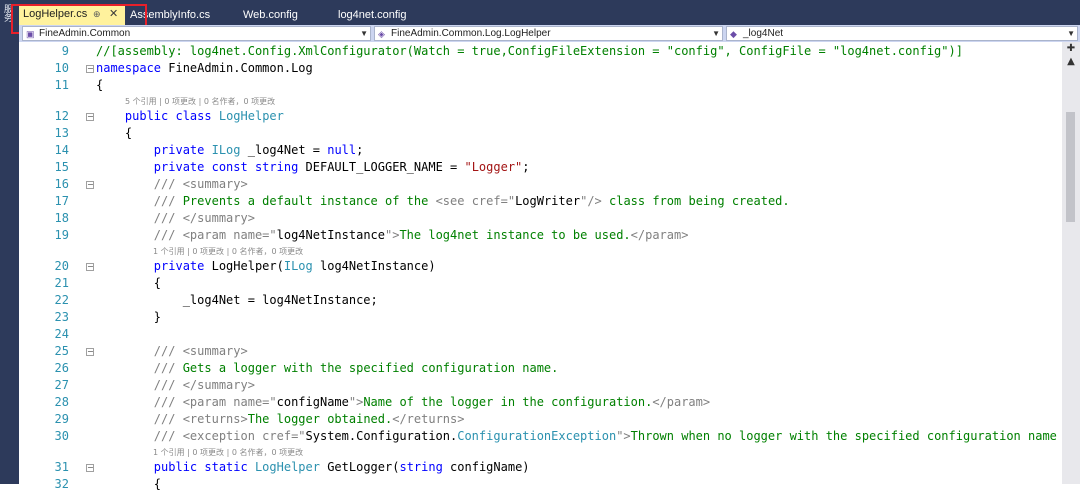 The width and height of the screenshot is (1080, 491). What do you see at coordinates (226, 167) in the screenshot?
I see `code-token: private const string` at bounding box center [226, 167].